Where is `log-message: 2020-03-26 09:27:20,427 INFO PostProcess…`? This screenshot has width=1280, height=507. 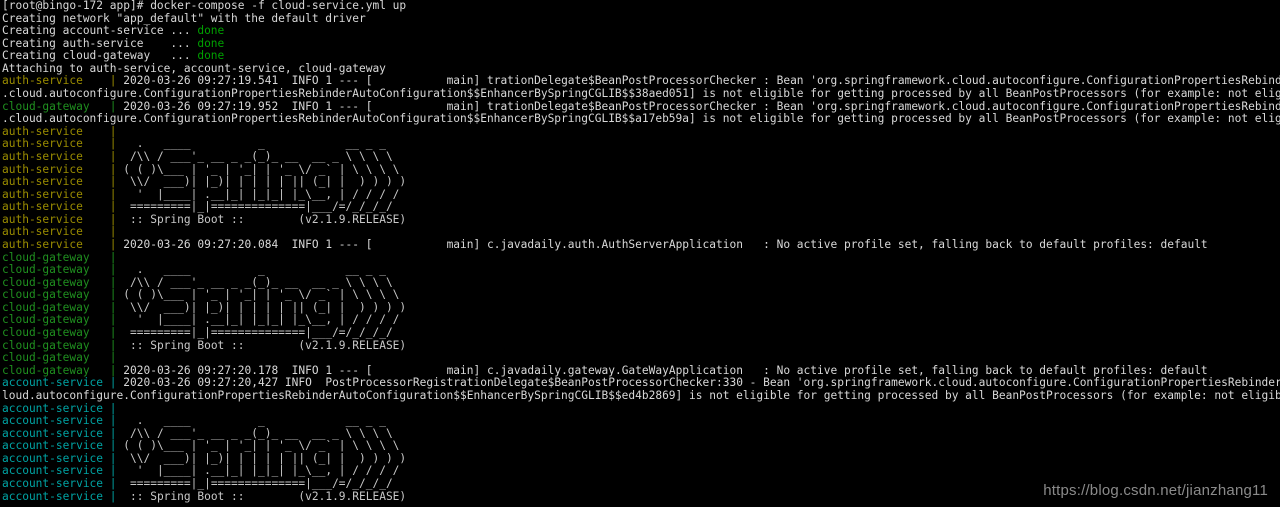 log-message: 2020-03-26 09:27:20,427 INFO PostProcess… is located at coordinates (701, 383).